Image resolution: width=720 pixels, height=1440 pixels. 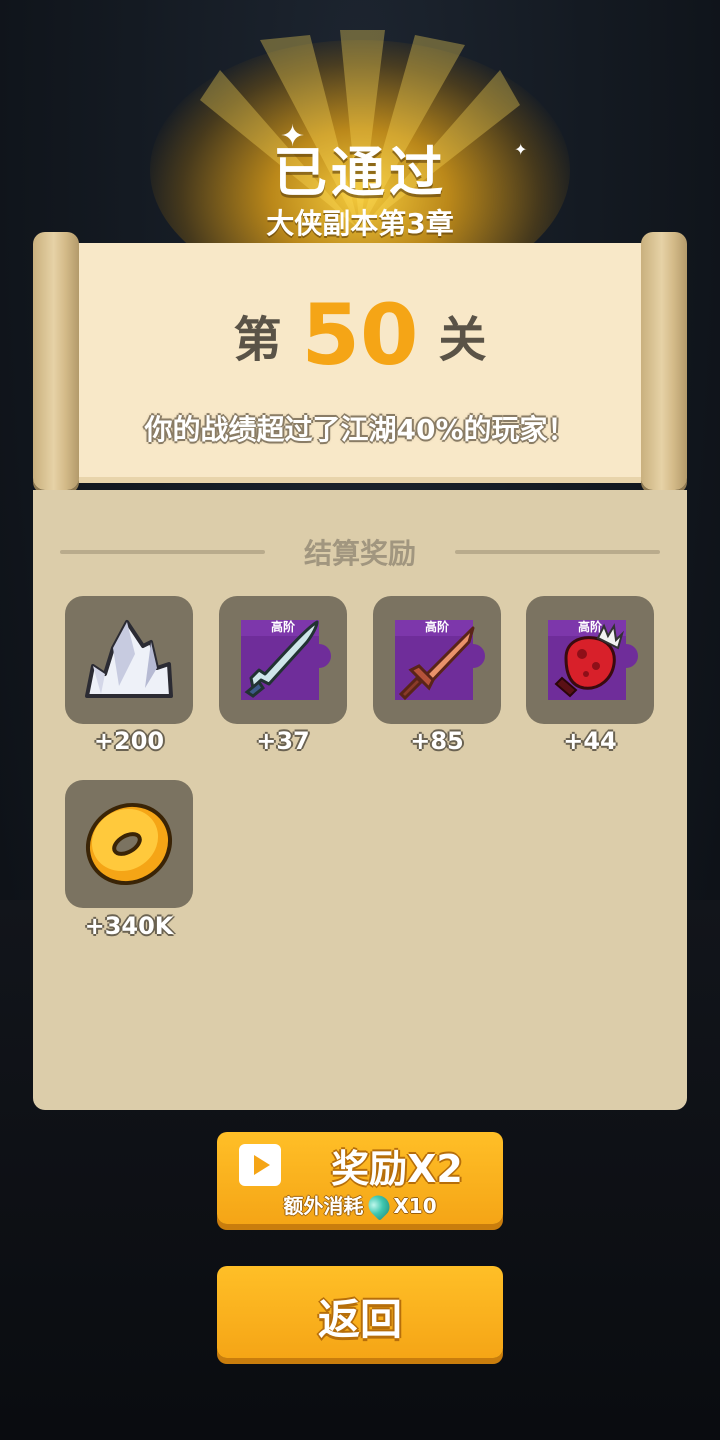 What do you see at coordinates (323, 1206) in the screenshot?
I see `extra-cost-label: 额外消耗` at bounding box center [323, 1206].